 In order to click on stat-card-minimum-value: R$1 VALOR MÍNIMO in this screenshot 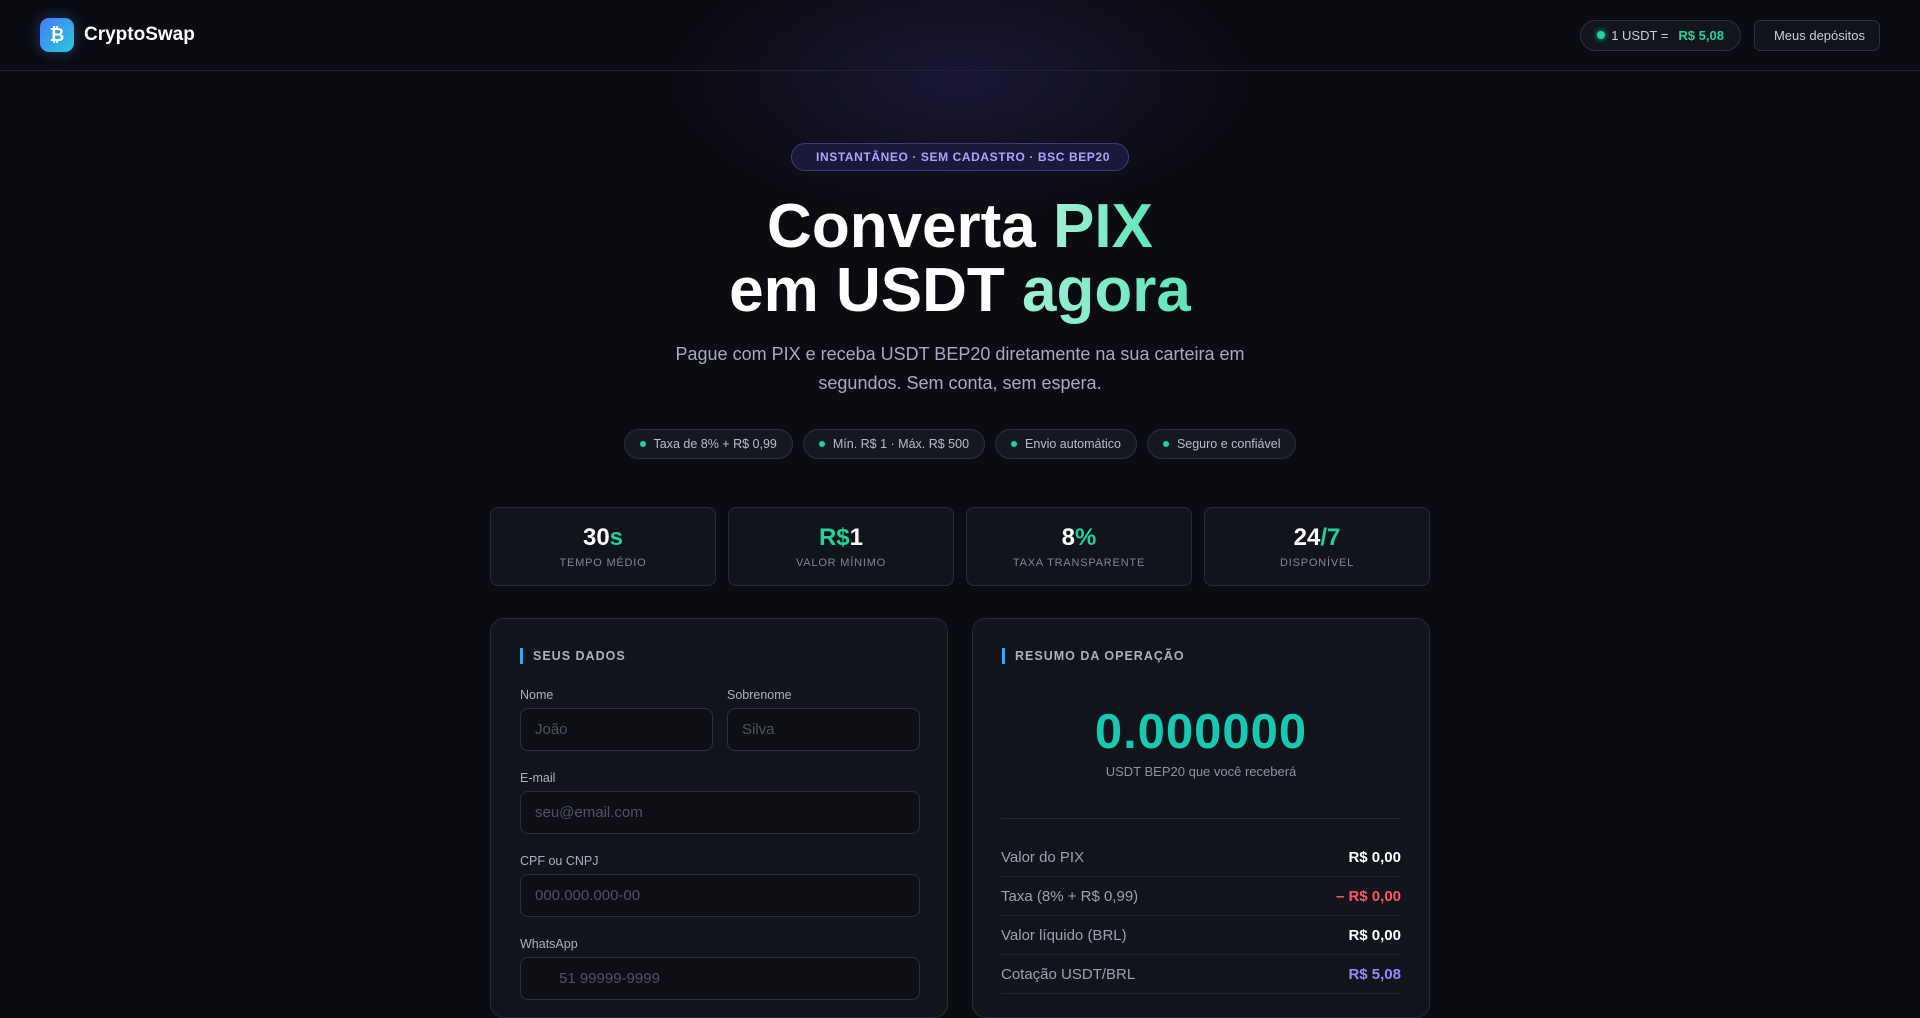, I will do `click(841, 546)`.